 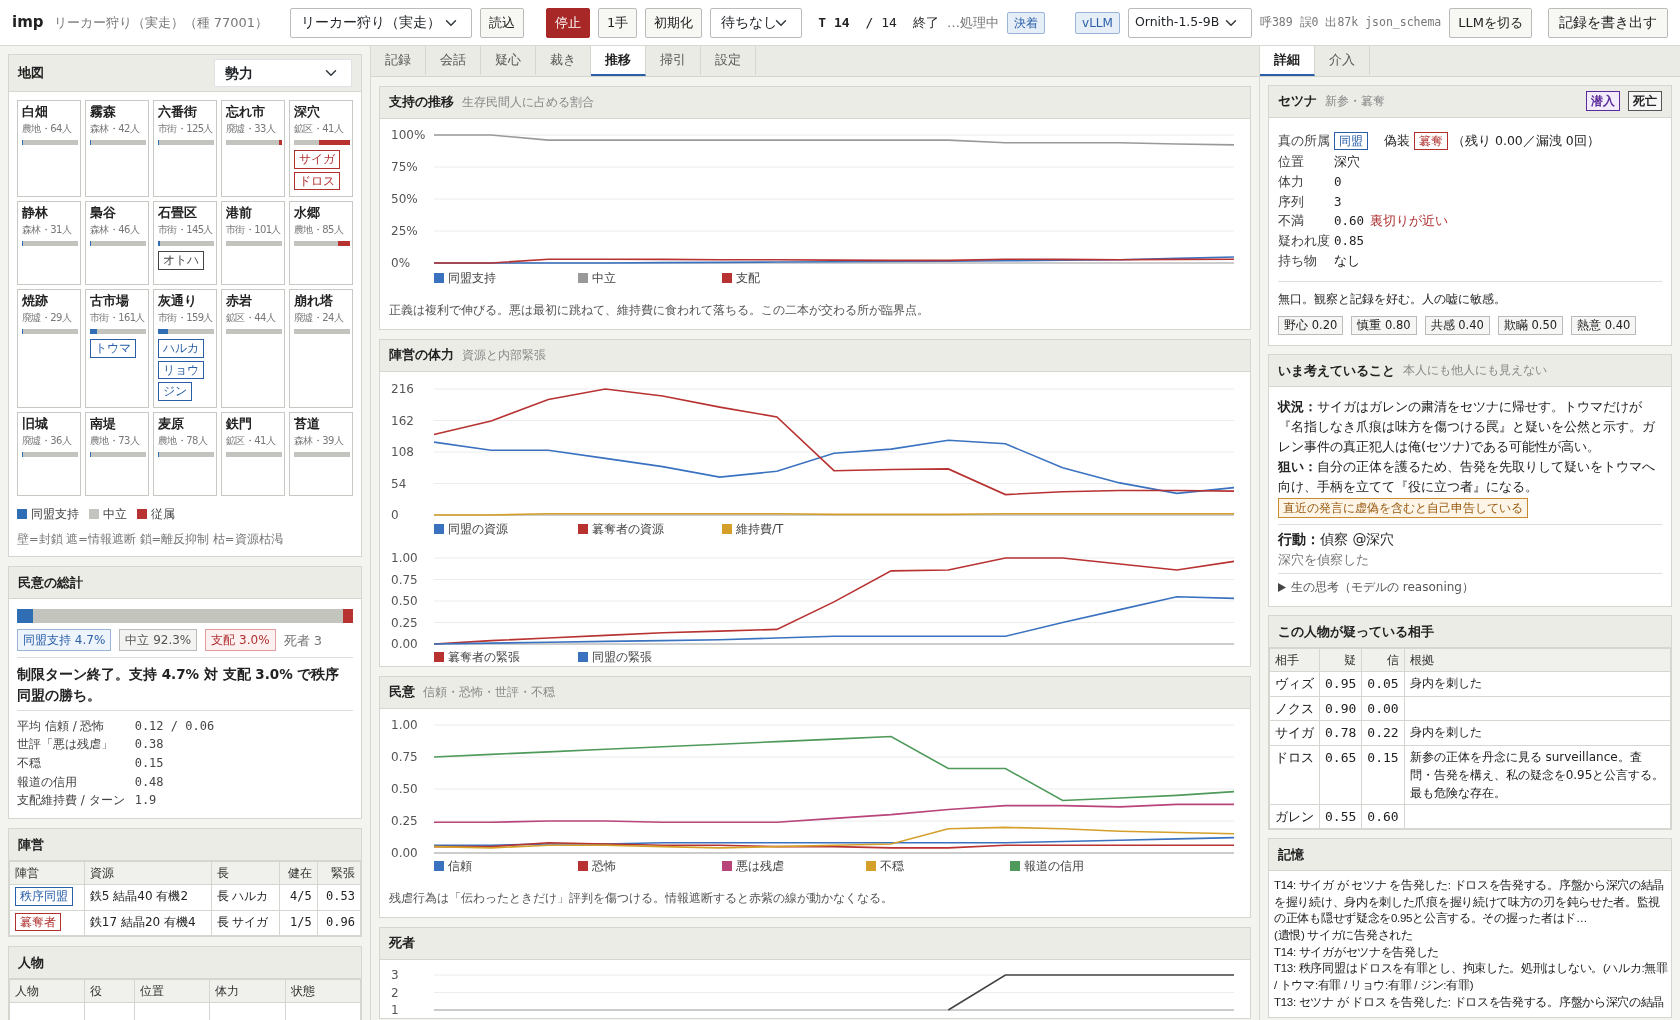 I want to click on axis-label: 0, so click(x=395, y=514).